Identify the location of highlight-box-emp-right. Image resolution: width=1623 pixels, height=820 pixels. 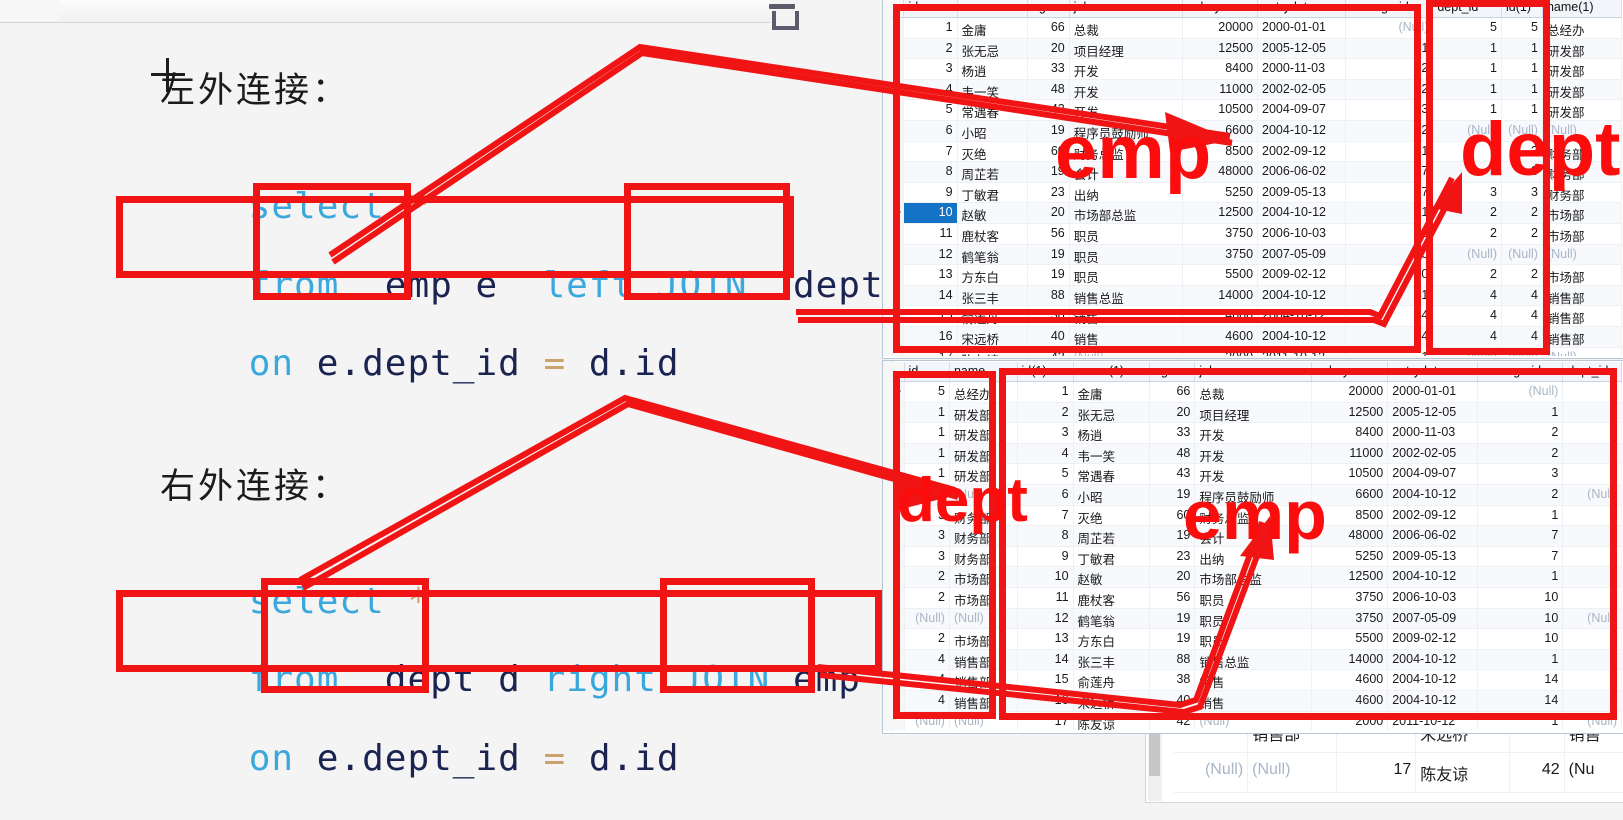
(737, 635).